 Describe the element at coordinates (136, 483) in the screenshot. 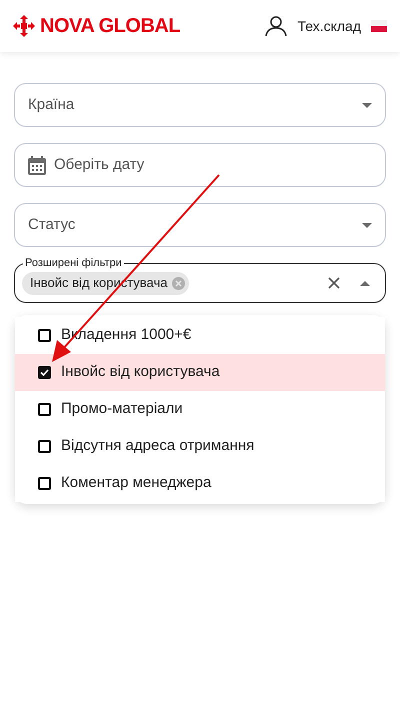

I see `option-label: Коментар менеджера` at that location.